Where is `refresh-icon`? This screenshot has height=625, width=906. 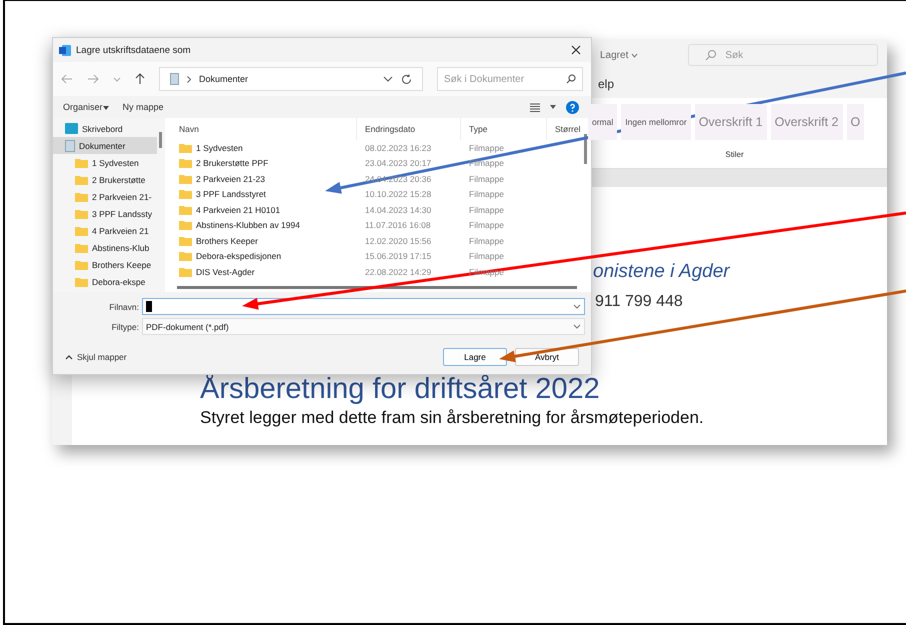
refresh-icon is located at coordinates (406, 79).